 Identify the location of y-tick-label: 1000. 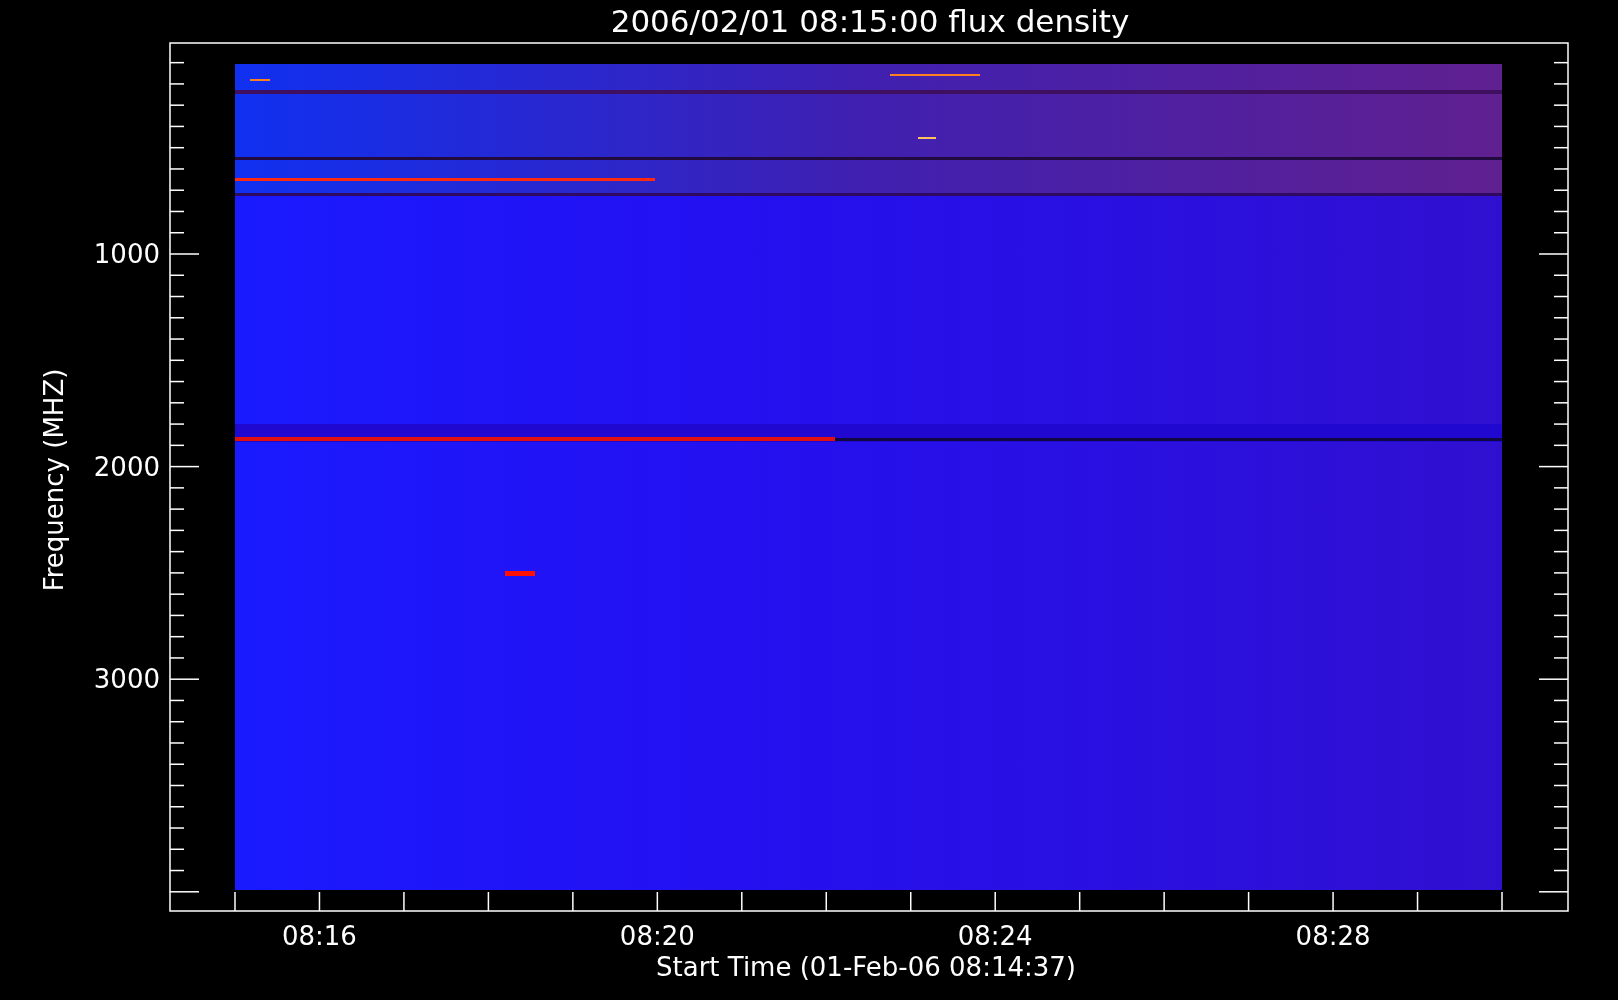
(126, 254).